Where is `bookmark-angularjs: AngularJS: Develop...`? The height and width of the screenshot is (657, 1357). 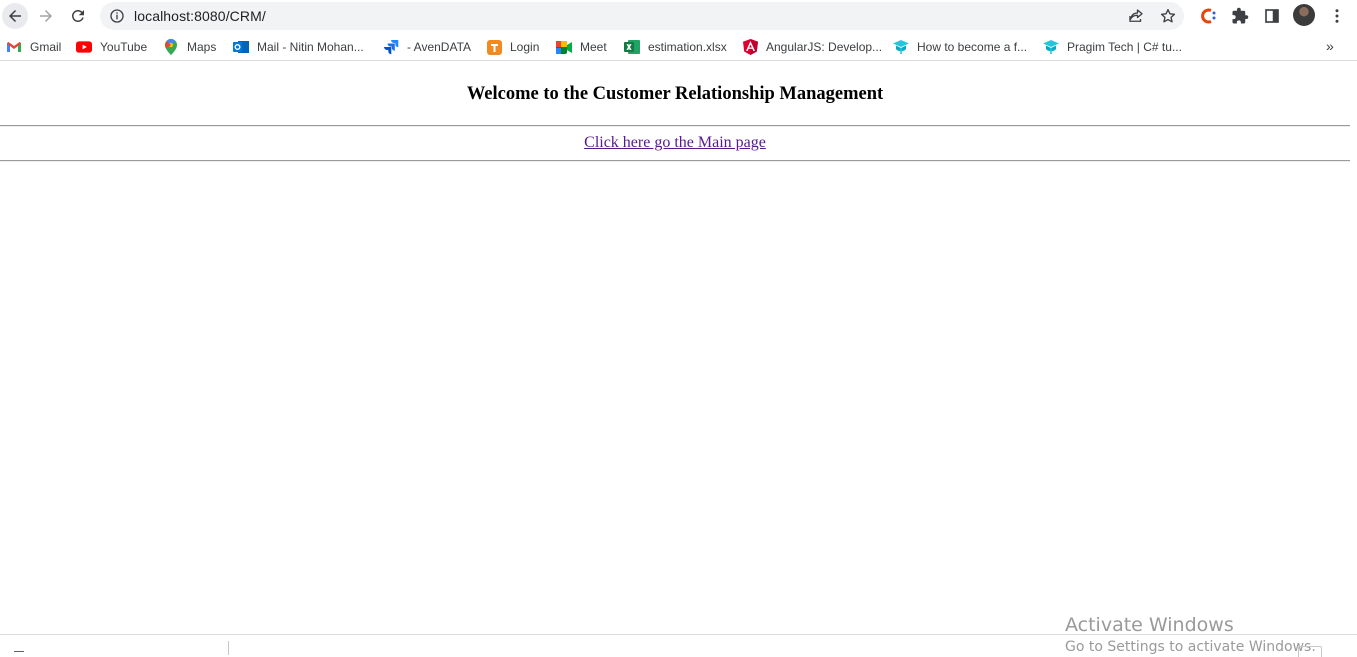 bookmark-angularjs: AngularJS: Develop... is located at coordinates (812, 47).